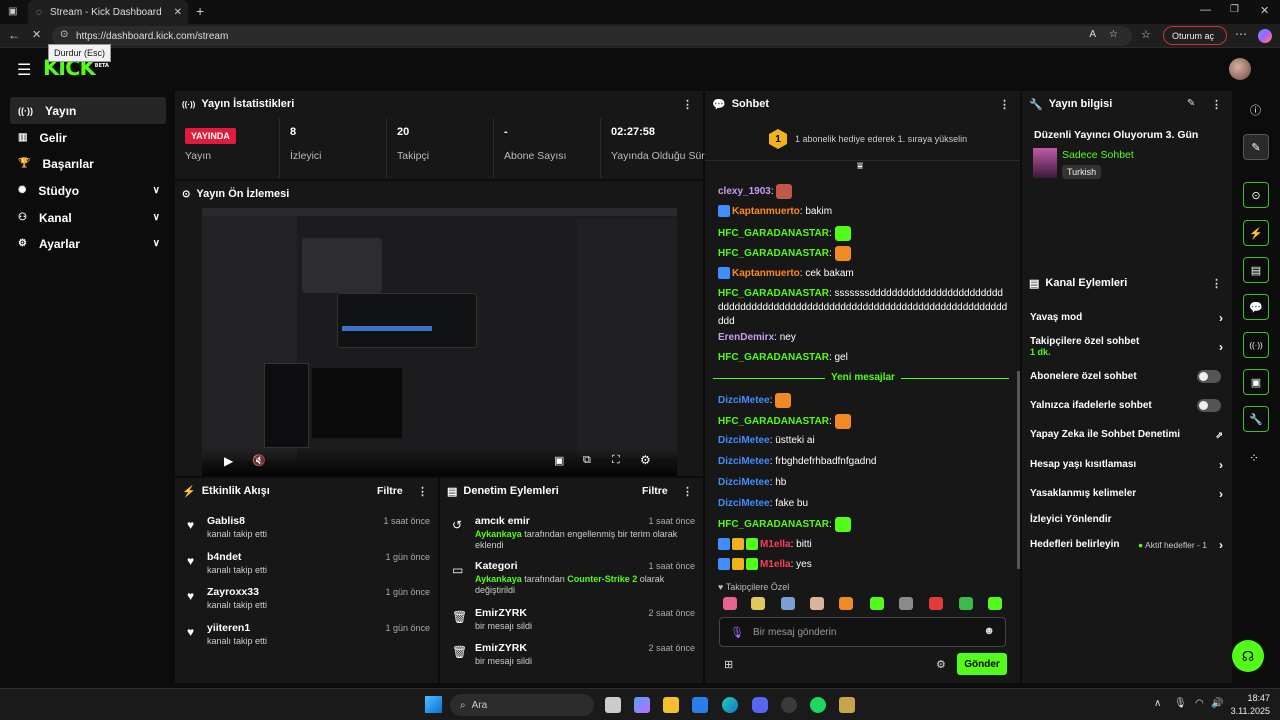 The image size is (1280, 720). I want to click on taskbar-search: ⌕ Ara, so click(522, 705).